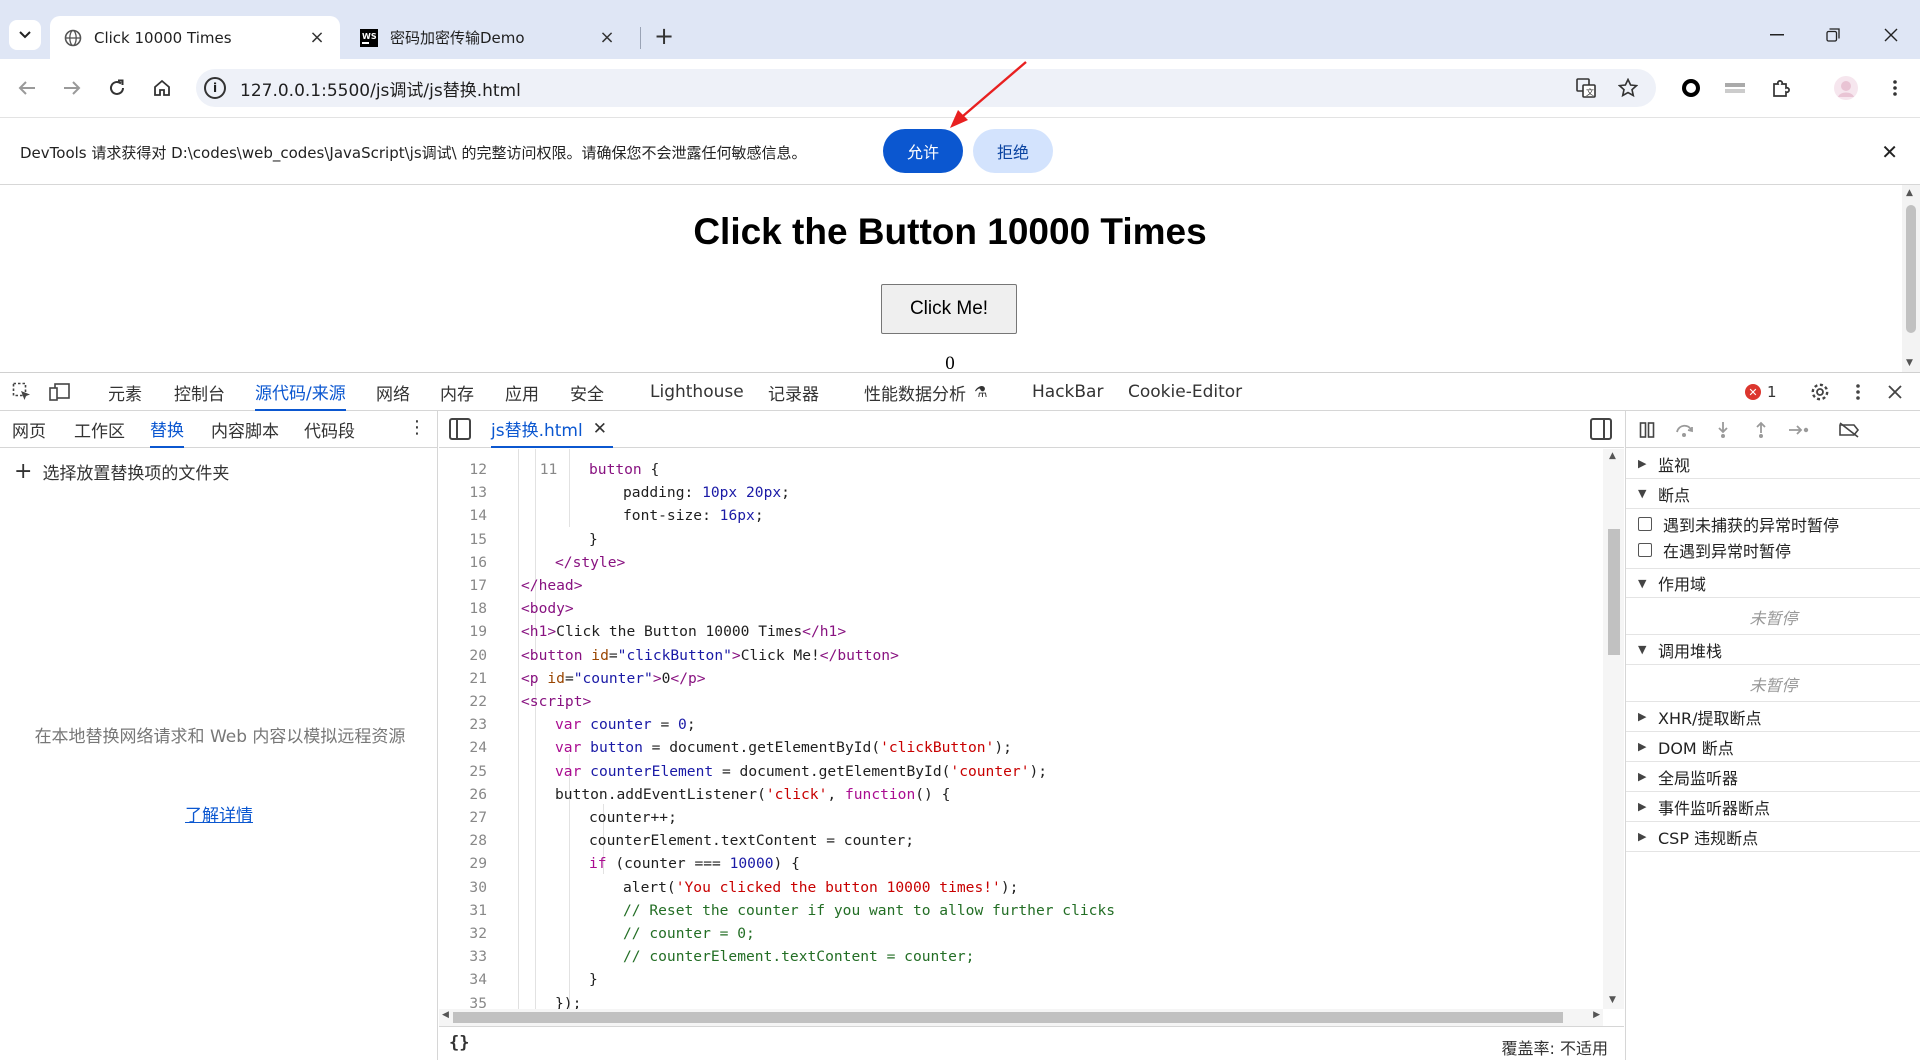  Describe the element at coordinates (1781, 88) in the screenshot. I see `extensions-puzzle-icon` at that location.